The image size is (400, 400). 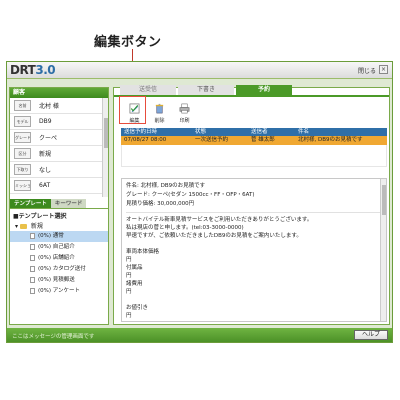 What do you see at coordinates (59, 280) in the screenshot?
I see `template-item-estimate-mail: (0%) 見積郵送` at bounding box center [59, 280].